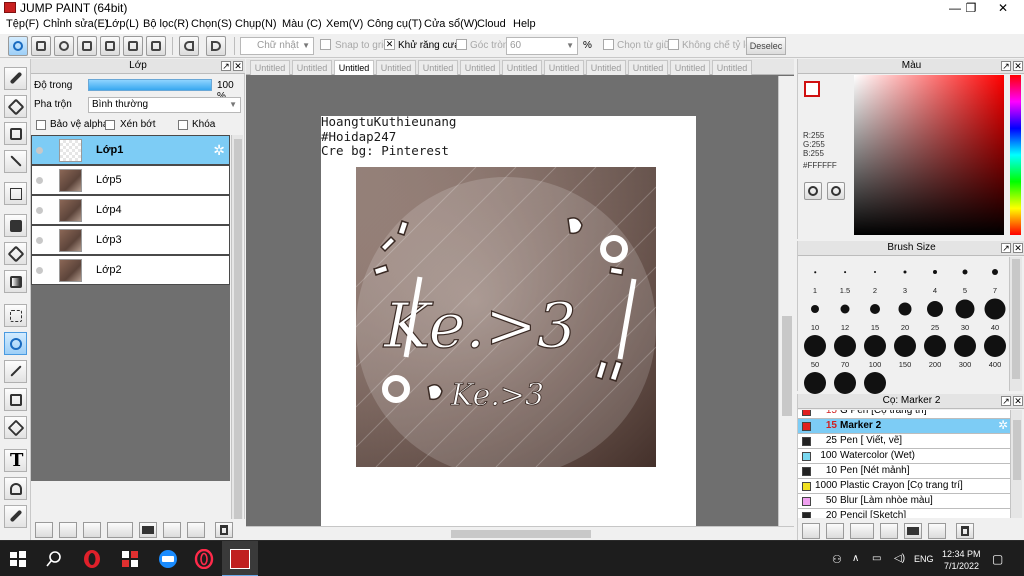  What do you see at coordinates (64, 46) in the screenshot?
I see `speech-bubble-button` at bounding box center [64, 46].